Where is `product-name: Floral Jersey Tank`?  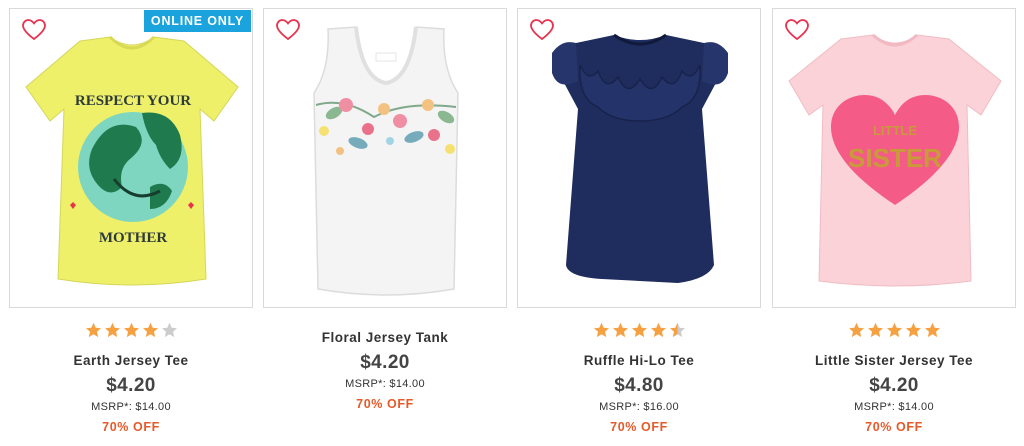 product-name: Floral Jersey Tank is located at coordinates (385, 338).